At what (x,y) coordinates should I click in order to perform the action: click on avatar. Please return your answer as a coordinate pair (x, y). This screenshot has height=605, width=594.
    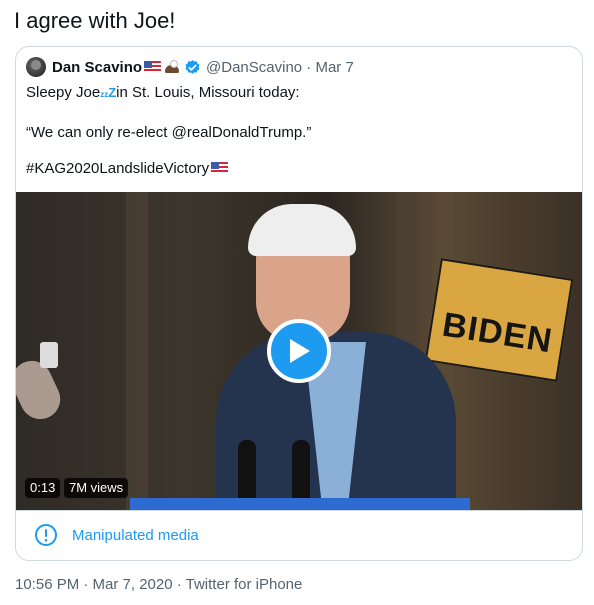
    Looking at the image, I should click on (36, 67).